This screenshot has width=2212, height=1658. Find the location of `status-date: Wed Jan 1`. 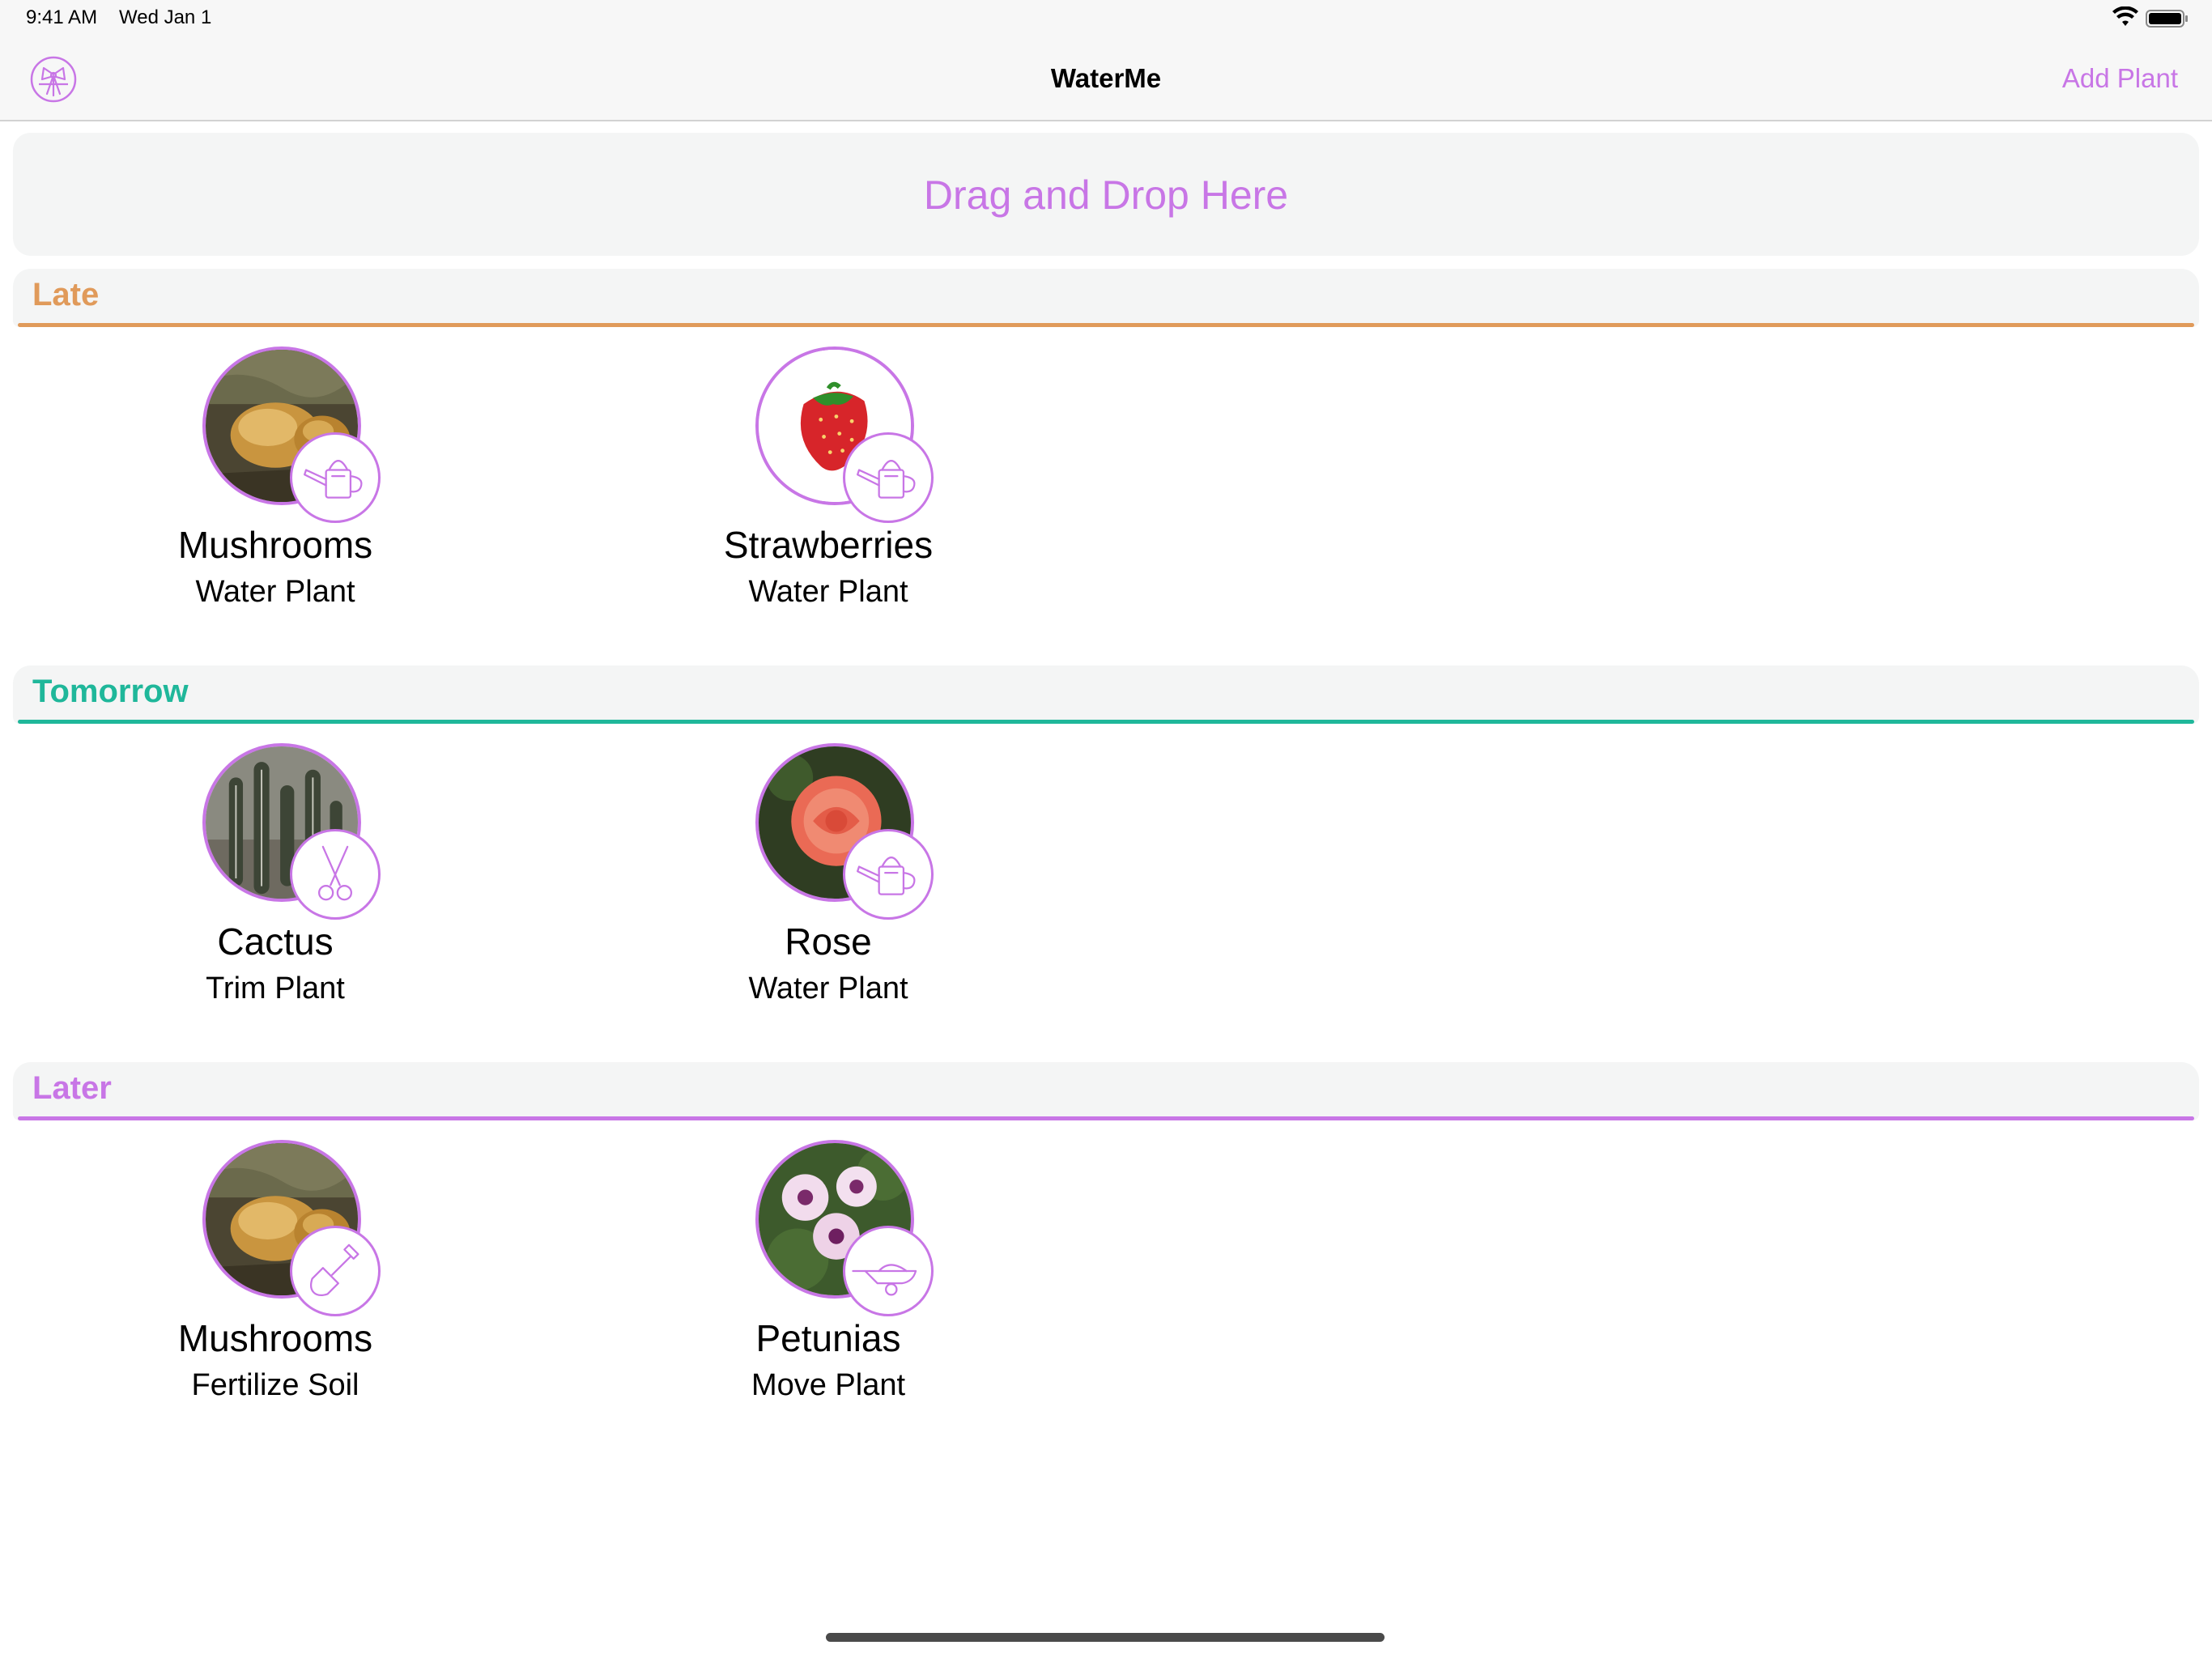

status-date: Wed Jan 1 is located at coordinates (165, 17).